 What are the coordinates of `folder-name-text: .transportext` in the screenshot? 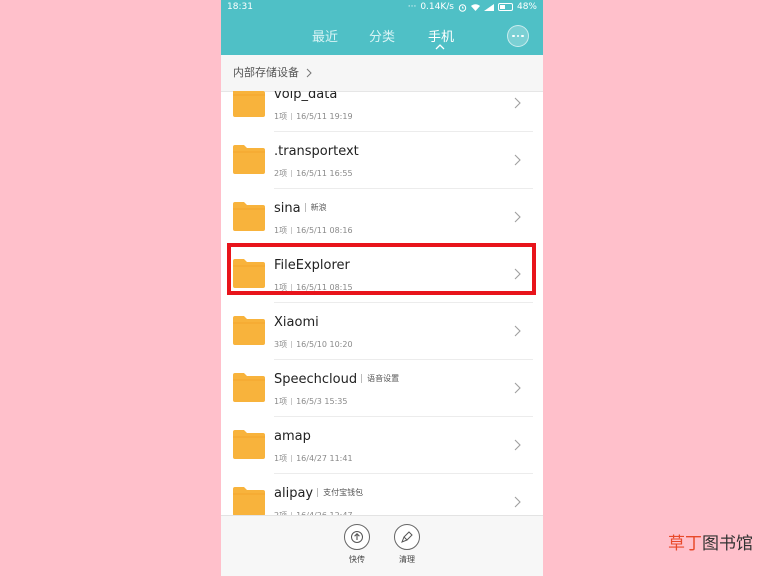 It's located at (316, 151).